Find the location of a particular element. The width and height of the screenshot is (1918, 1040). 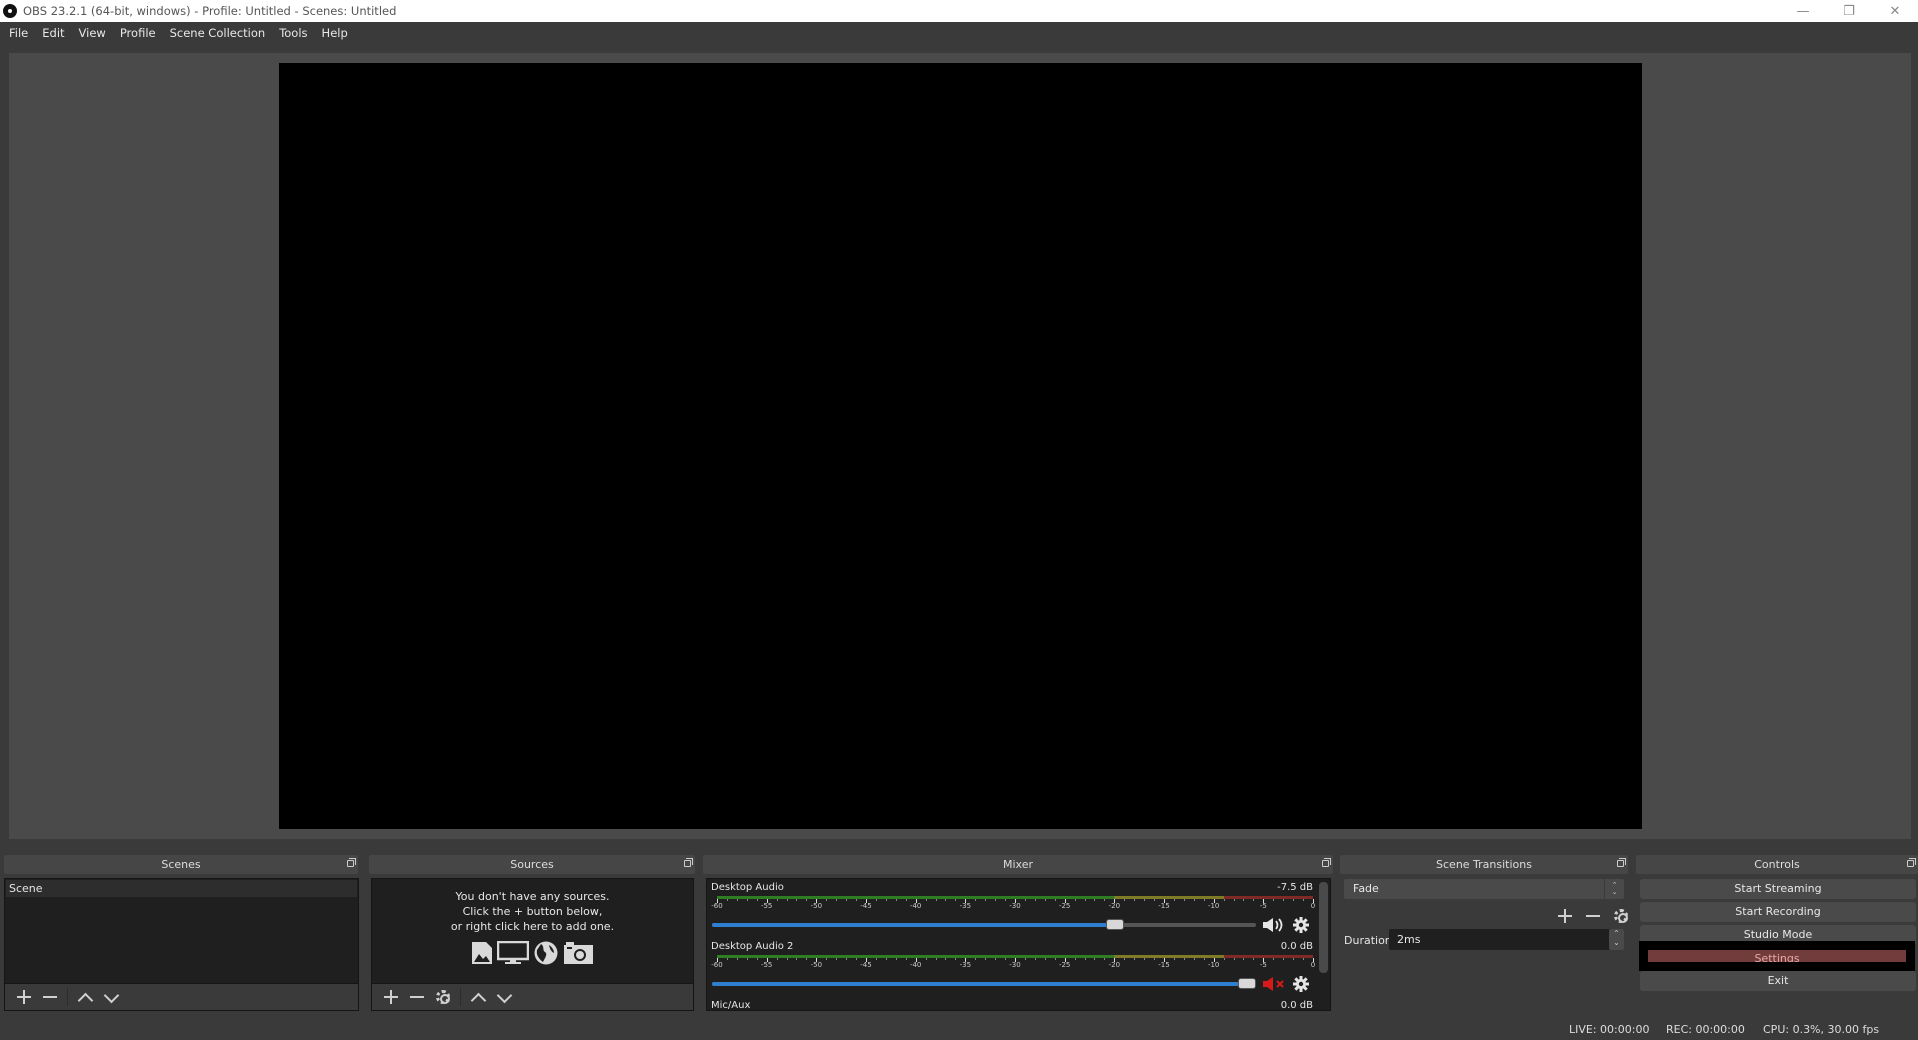

move-source-down-button is located at coordinates (504, 997).